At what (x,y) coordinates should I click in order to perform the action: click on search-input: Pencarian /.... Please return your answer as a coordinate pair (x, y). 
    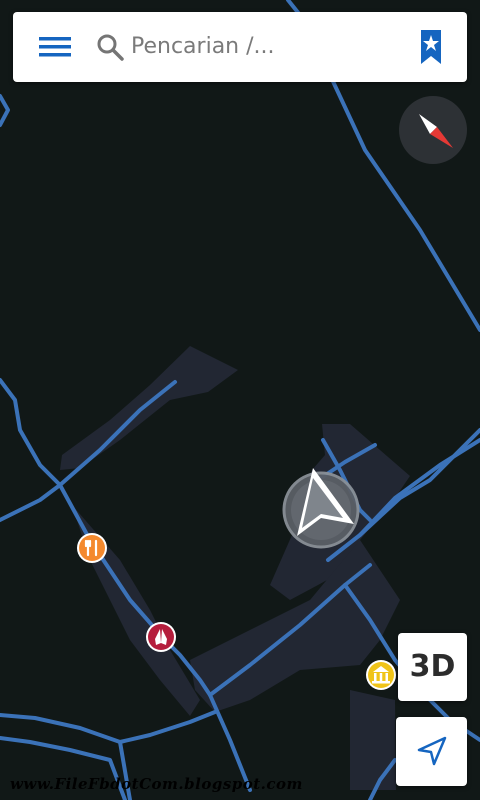
    Looking at the image, I should click on (203, 47).